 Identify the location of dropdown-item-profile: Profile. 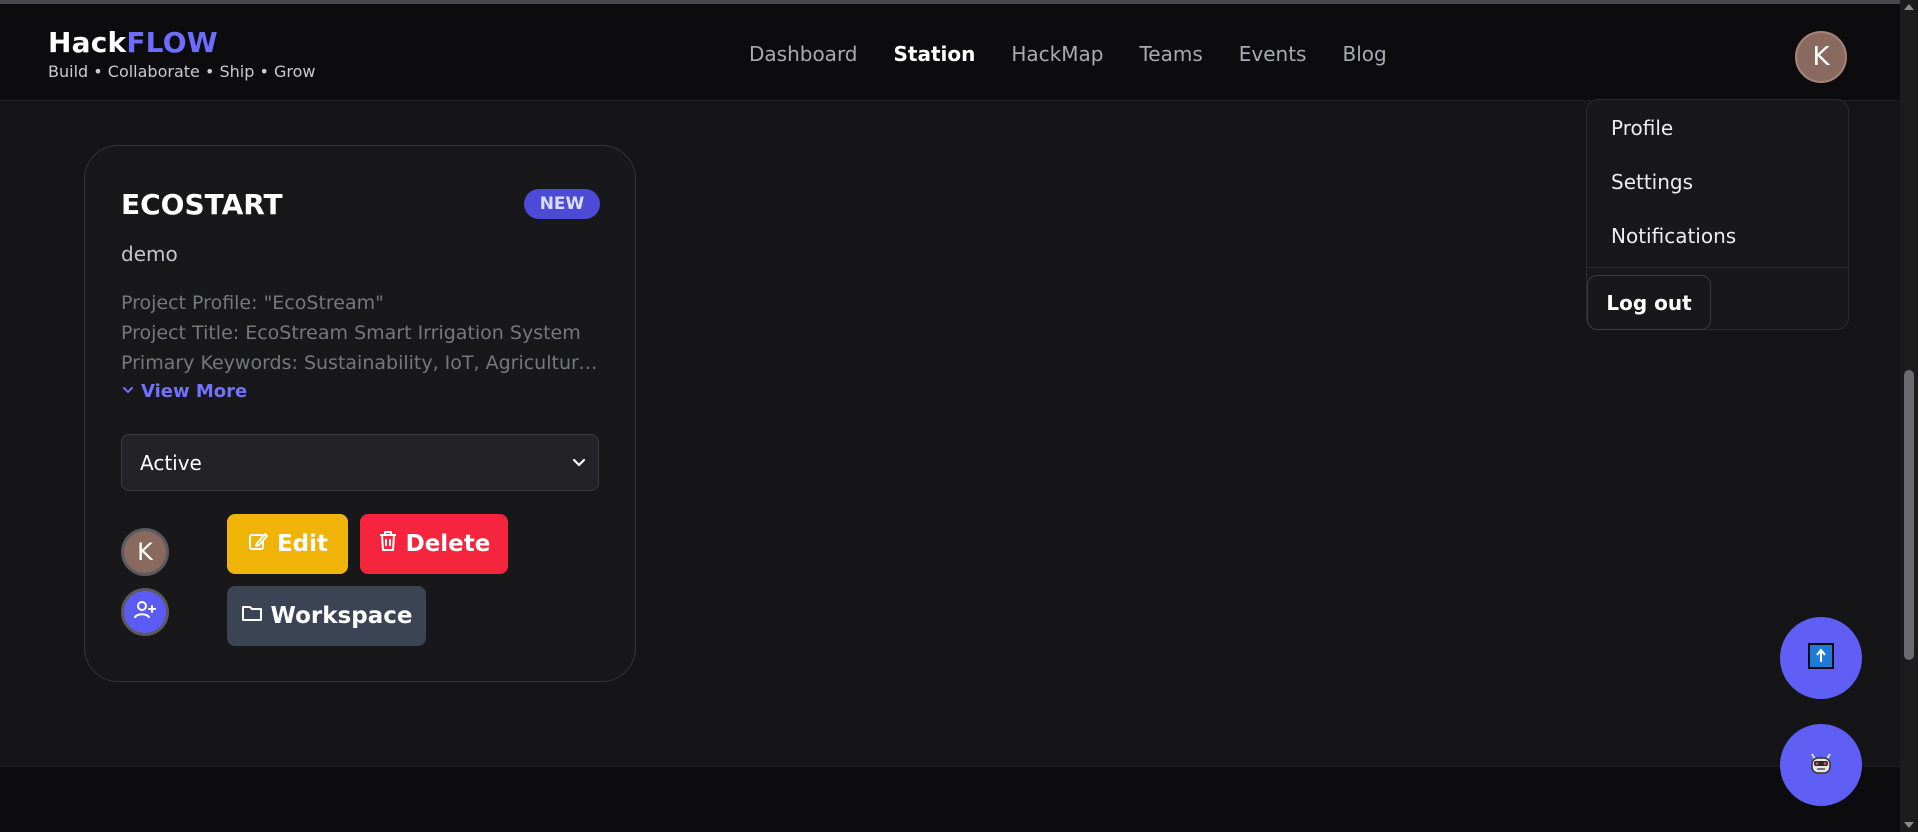
(1642, 128).